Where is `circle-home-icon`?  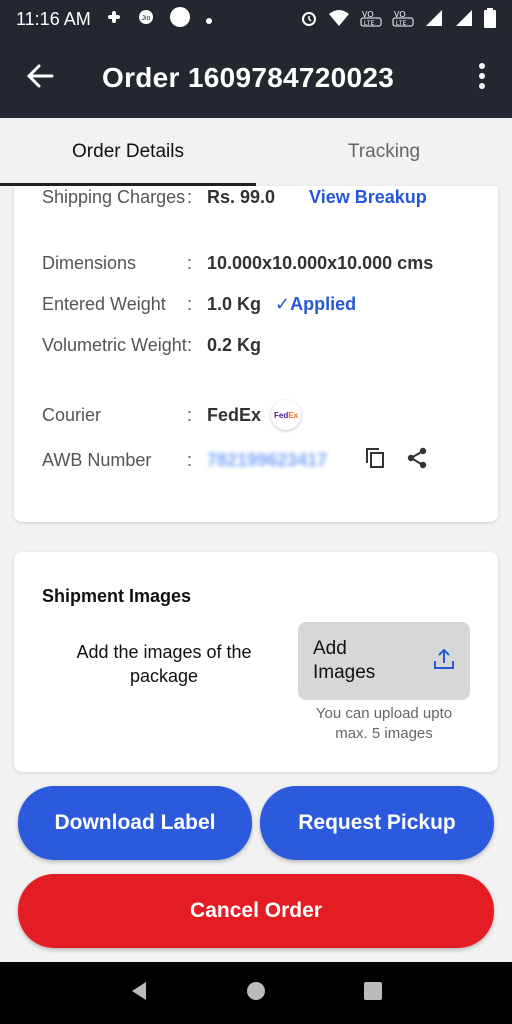
circle-home-icon is located at coordinates (255, 990).